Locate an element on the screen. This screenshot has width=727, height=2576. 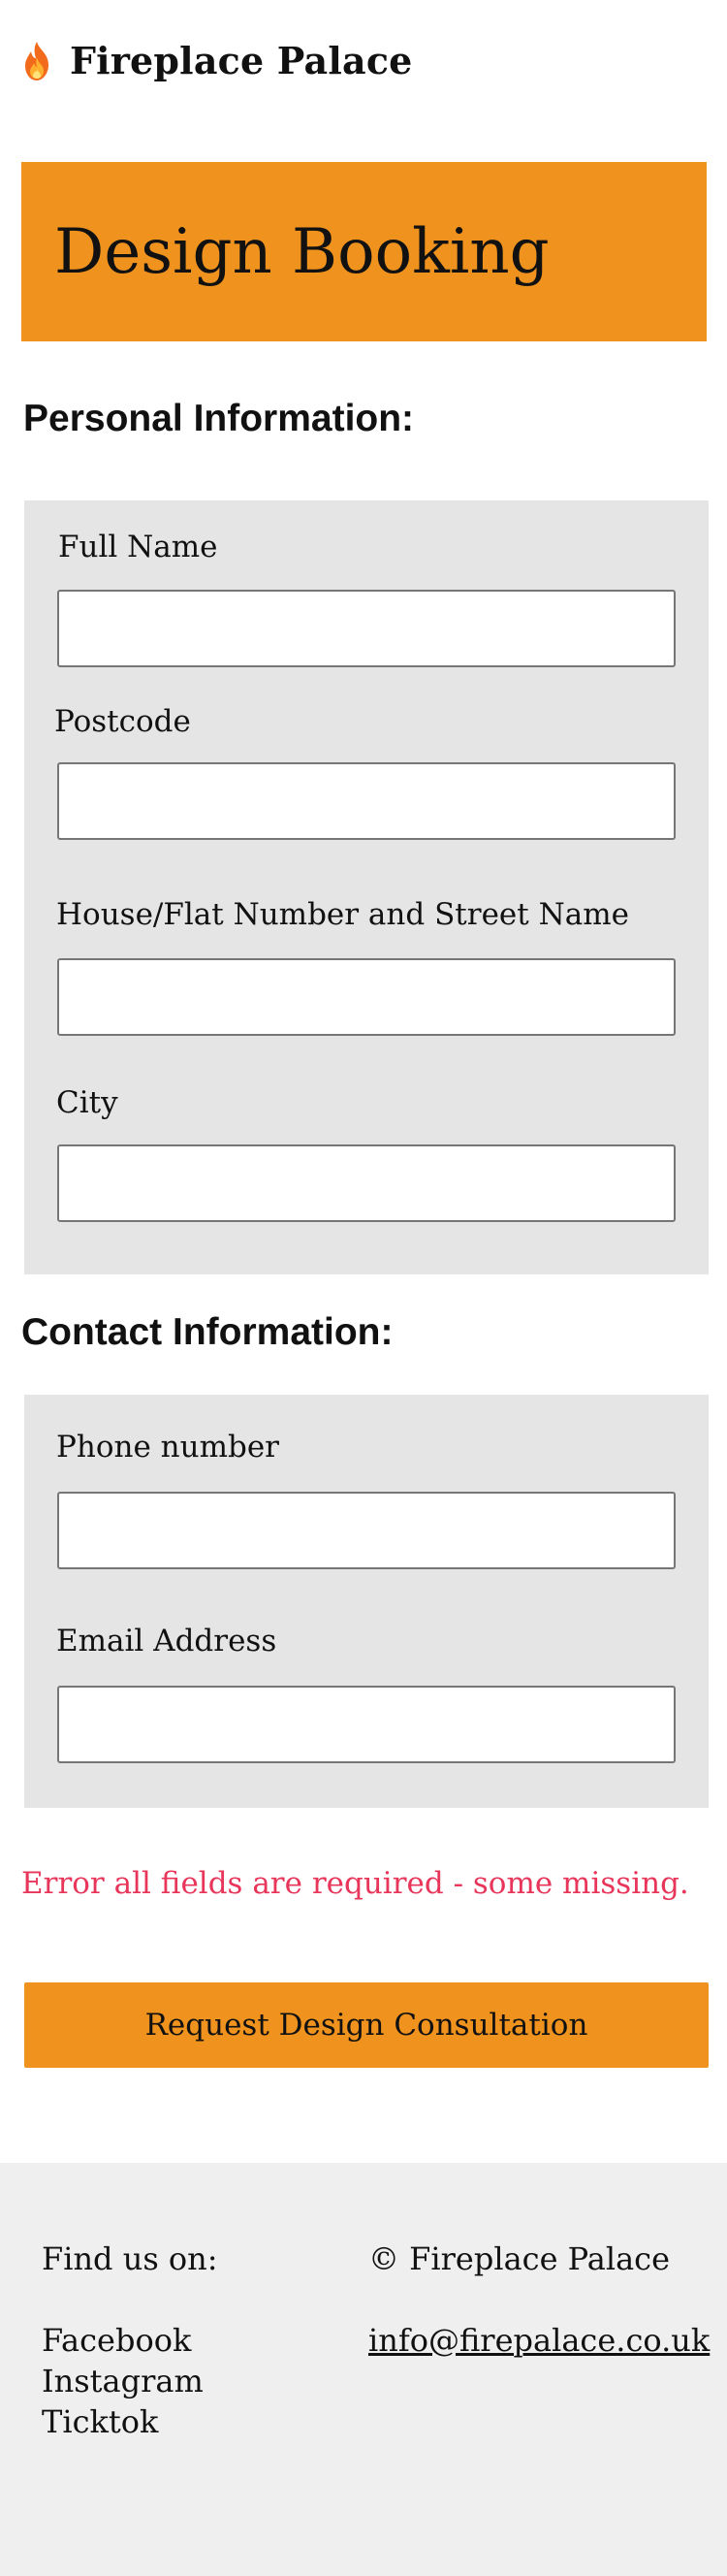
email-link: info@firepalace.co.uk is located at coordinates (539, 2340).